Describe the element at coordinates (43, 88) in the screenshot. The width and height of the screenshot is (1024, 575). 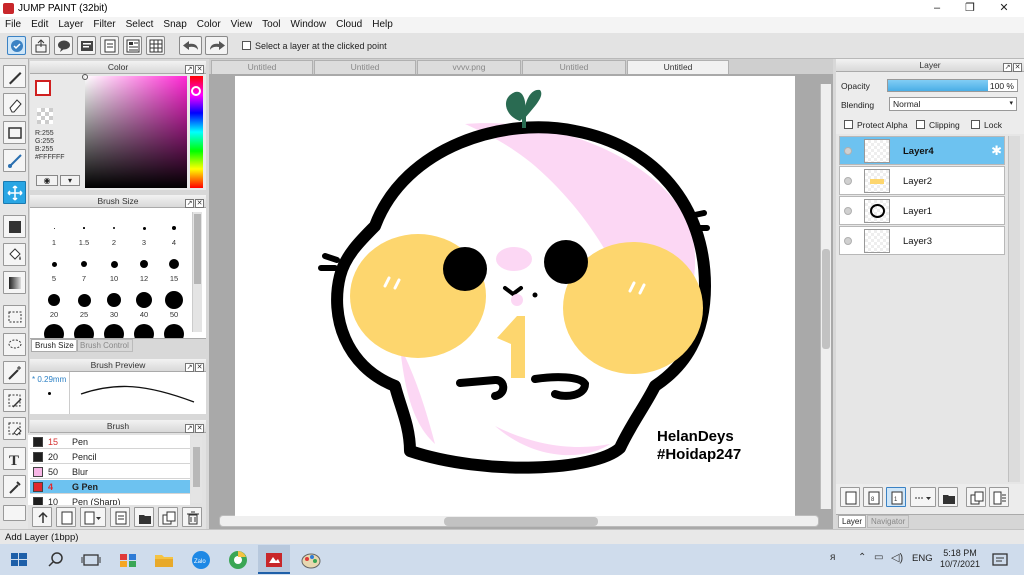
I see `foreground-color-swatch` at that location.